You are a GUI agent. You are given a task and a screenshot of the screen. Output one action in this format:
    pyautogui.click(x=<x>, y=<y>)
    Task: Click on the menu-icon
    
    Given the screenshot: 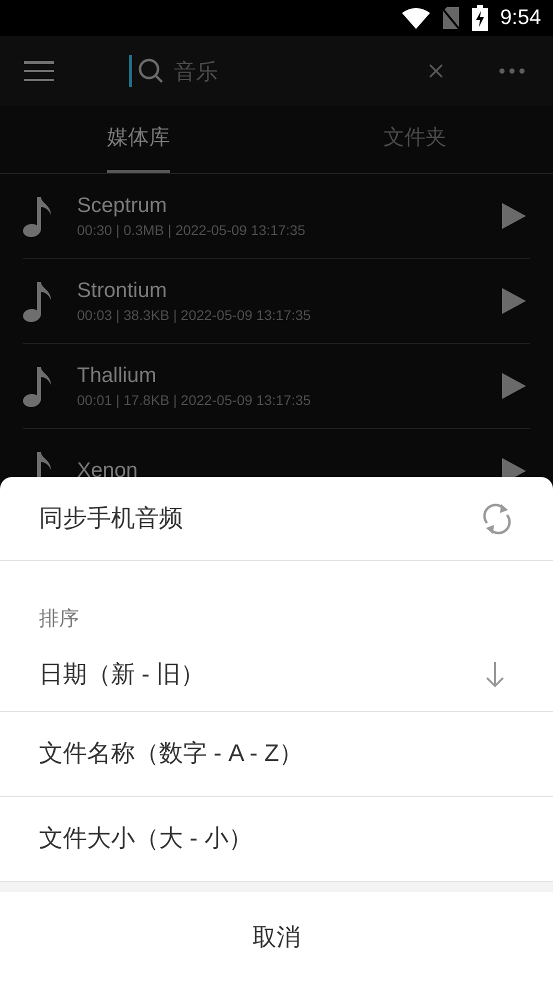 What is the action you would take?
    pyautogui.click(x=39, y=71)
    